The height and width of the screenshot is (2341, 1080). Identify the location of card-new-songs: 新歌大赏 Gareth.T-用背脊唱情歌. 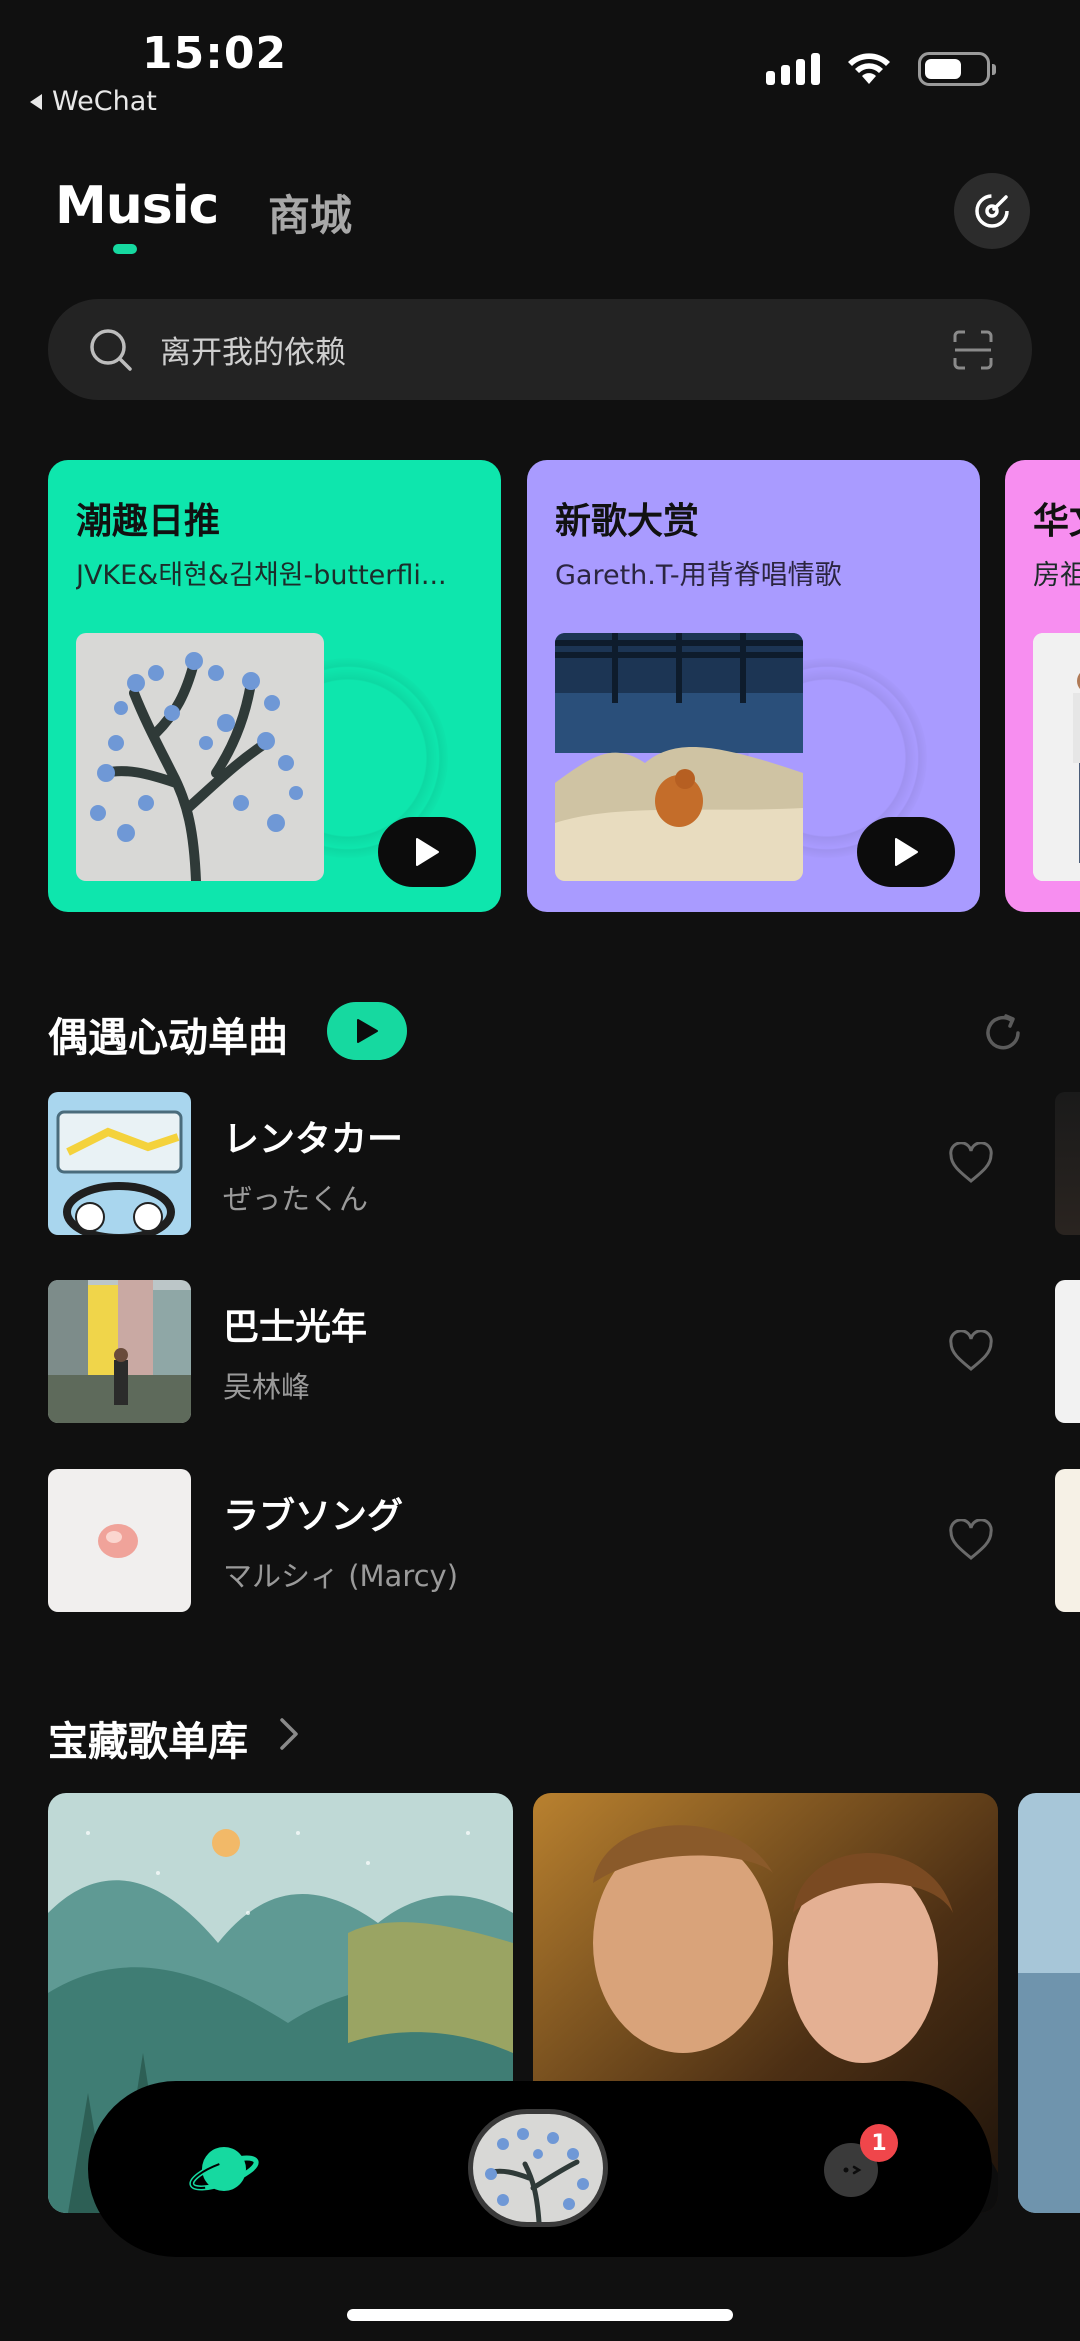
(753, 686).